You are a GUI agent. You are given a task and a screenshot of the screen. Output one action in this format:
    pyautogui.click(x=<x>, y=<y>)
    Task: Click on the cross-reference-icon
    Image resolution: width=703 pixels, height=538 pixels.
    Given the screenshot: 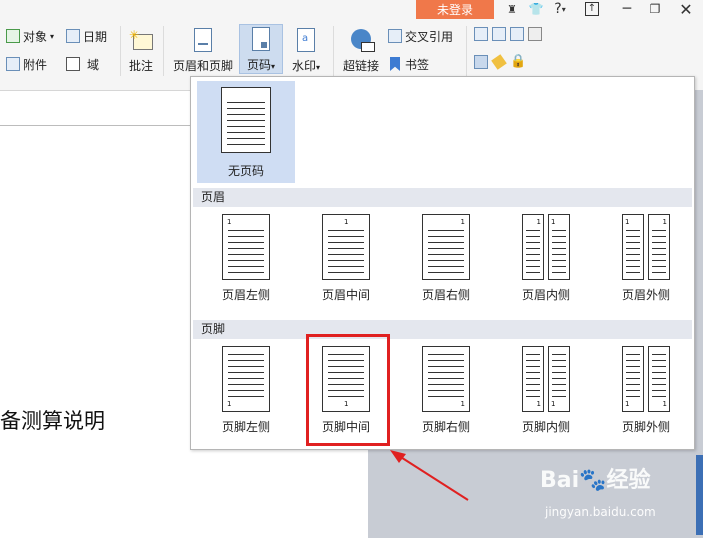 What is the action you would take?
    pyautogui.click(x=395, y=36)
    